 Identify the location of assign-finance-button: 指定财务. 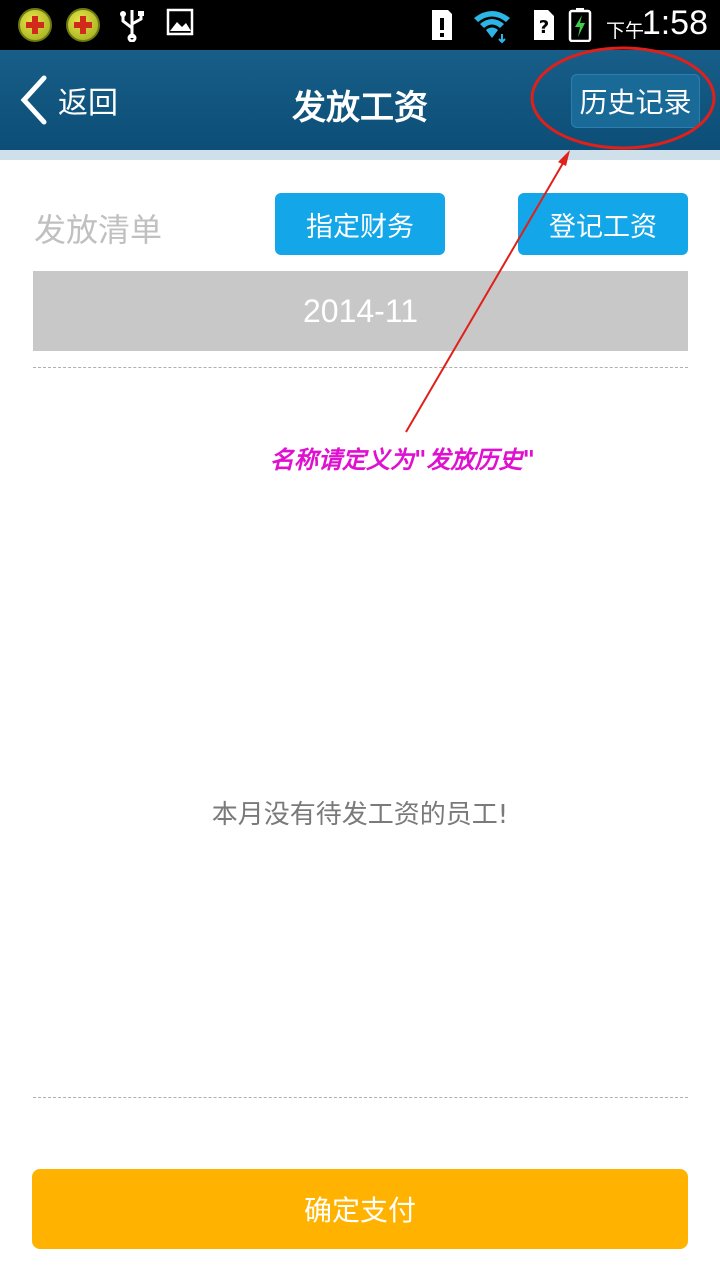
(360, 224).